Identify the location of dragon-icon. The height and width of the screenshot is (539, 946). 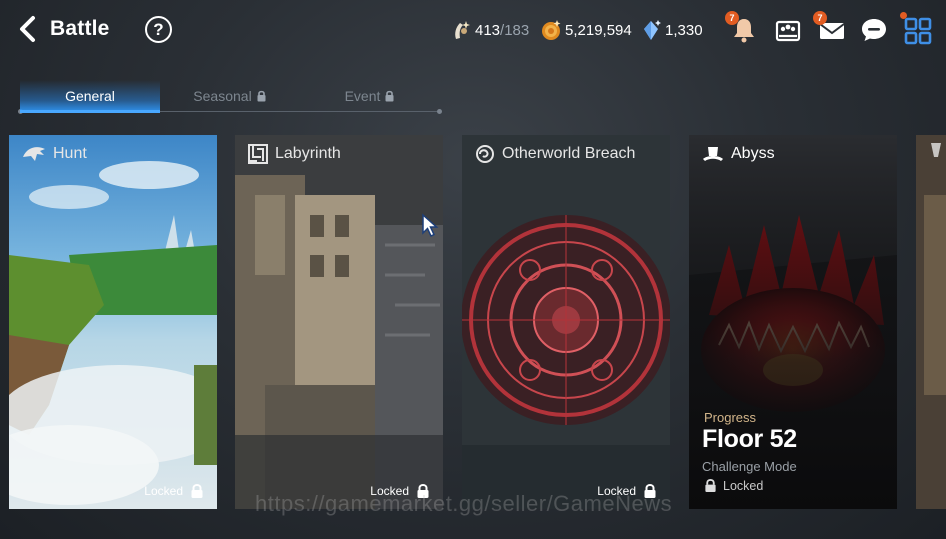
(34, 154).